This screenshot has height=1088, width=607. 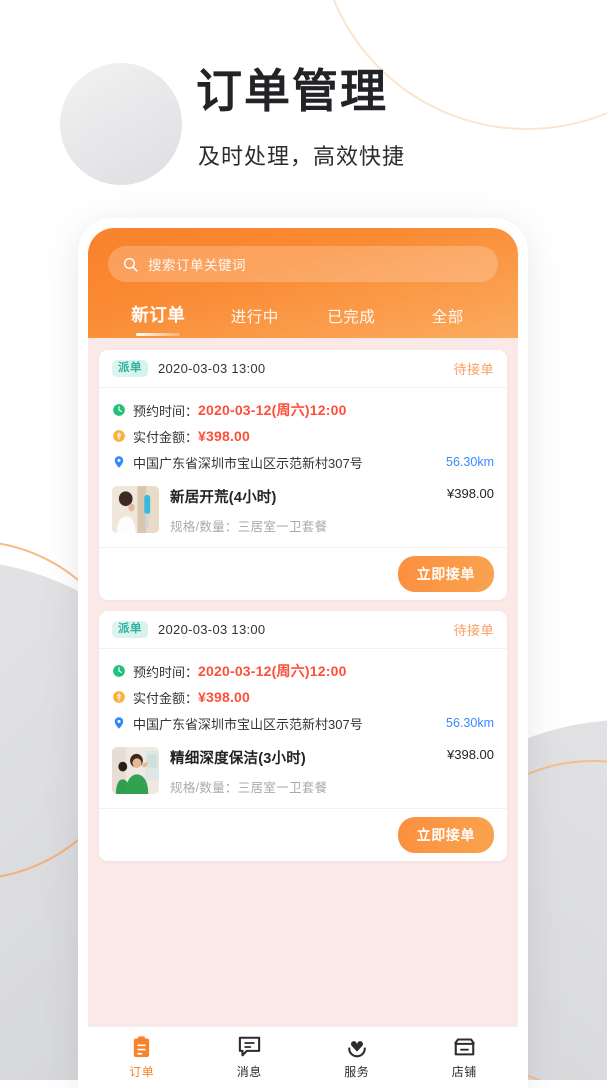 What do you see at coordinates (303, 264) in the screenshot?
I see `search-input: 搜索订单关键词` at bounding box center [303, 264].